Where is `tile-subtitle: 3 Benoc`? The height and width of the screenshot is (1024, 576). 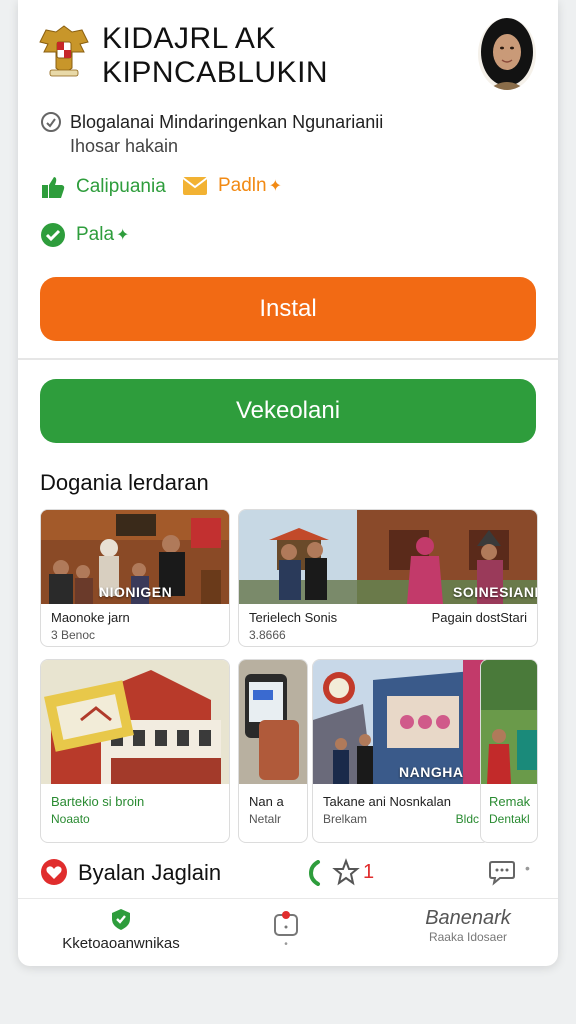 tile-subtitle: 3 Benoc is located at coordinates (73, 635).